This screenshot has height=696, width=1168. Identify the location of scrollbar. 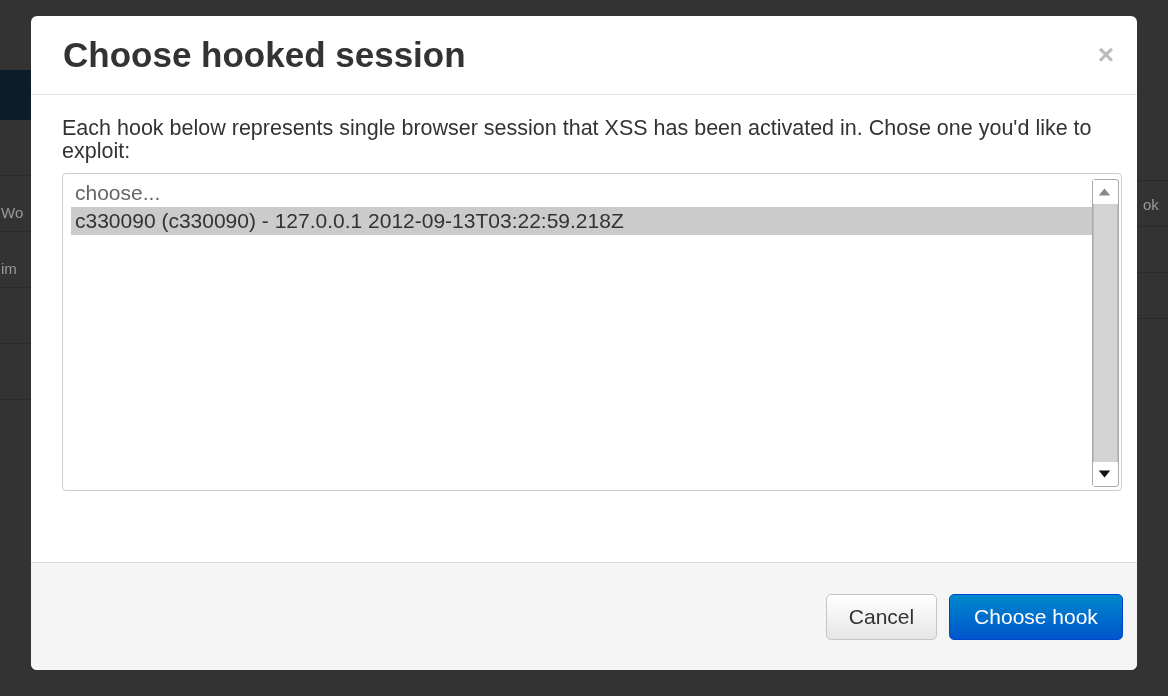
(1105, 333).